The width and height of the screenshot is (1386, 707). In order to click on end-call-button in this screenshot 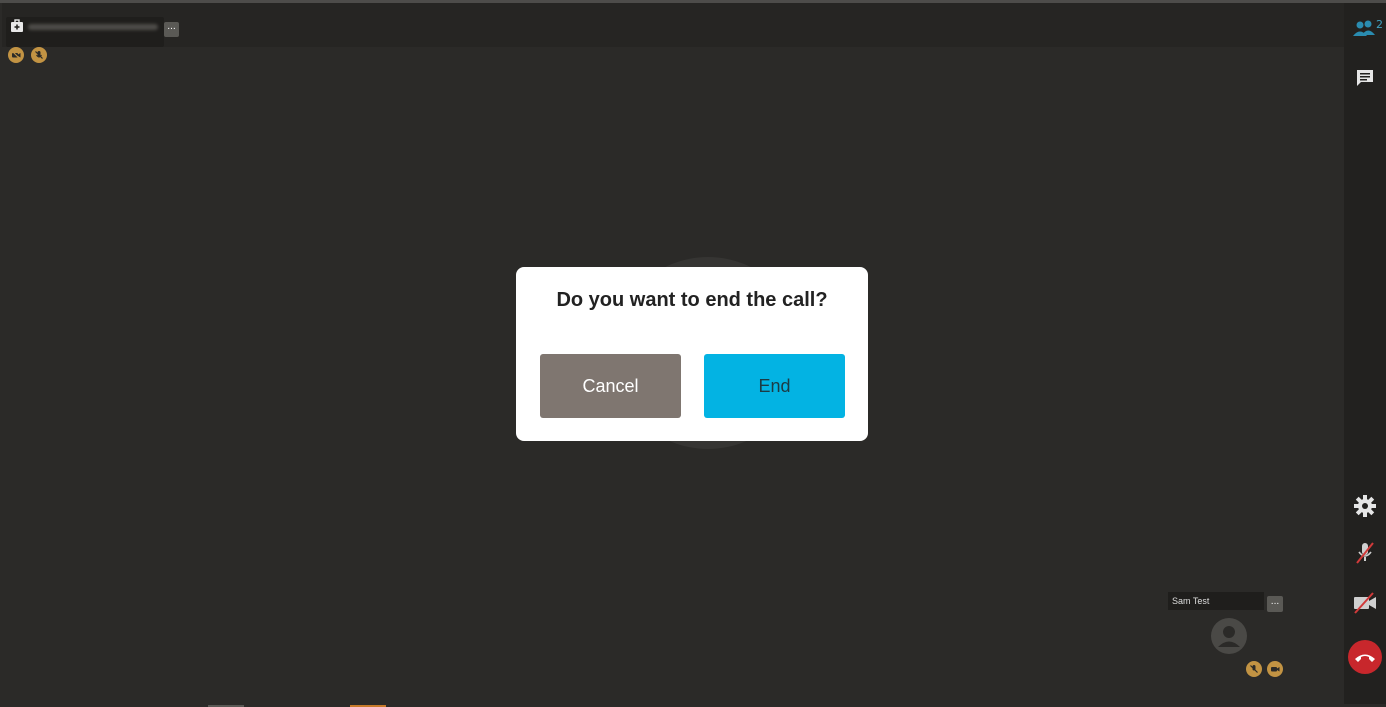, I will do `click(1365, 657)`.